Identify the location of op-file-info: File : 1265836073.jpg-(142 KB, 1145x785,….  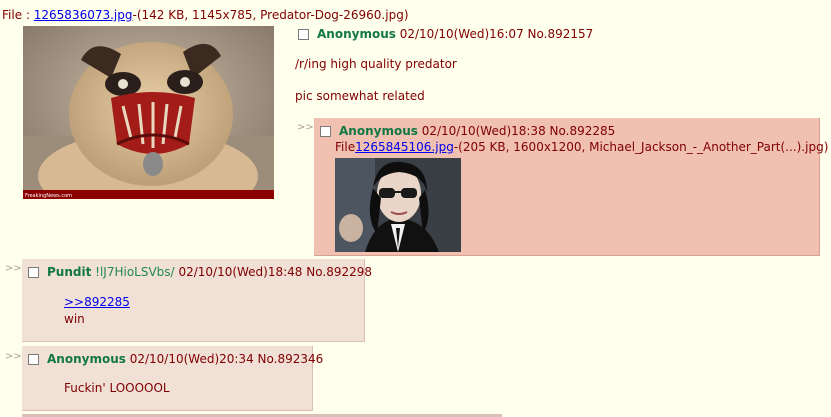
(205, 15).